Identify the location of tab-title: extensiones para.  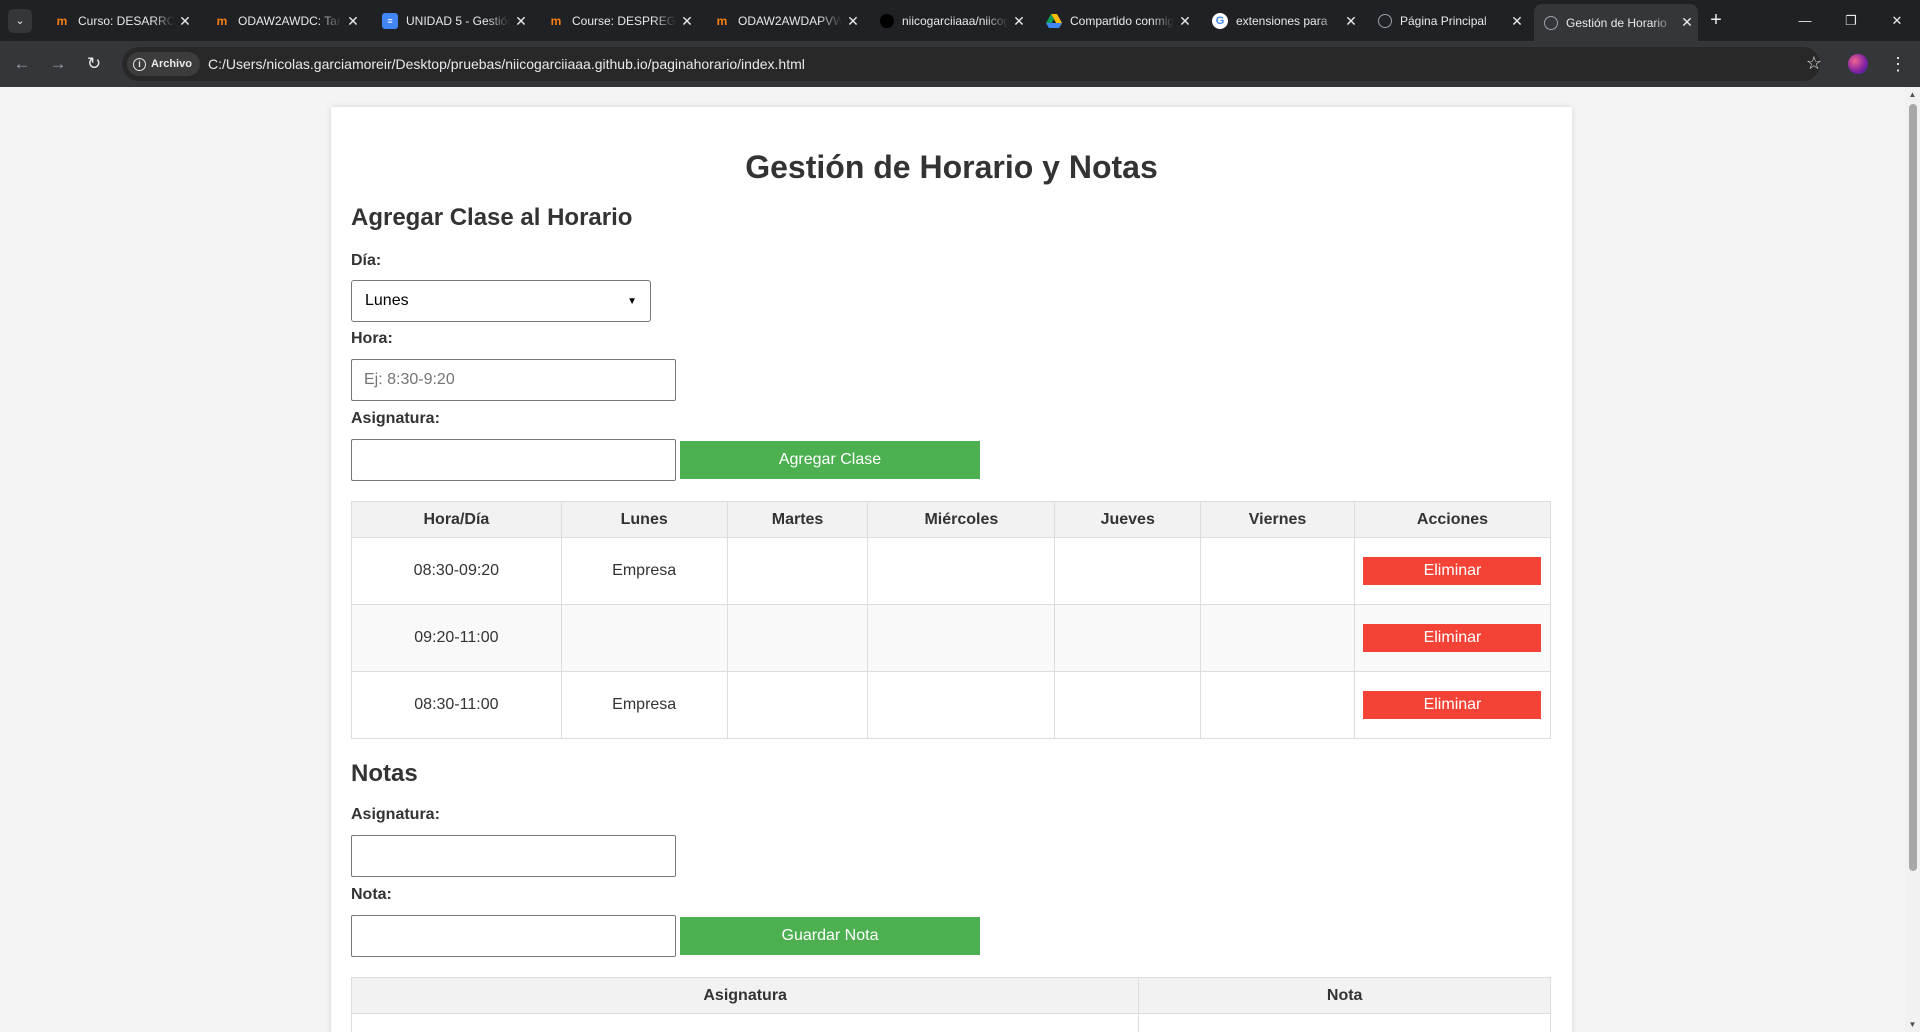
(1282, 21).